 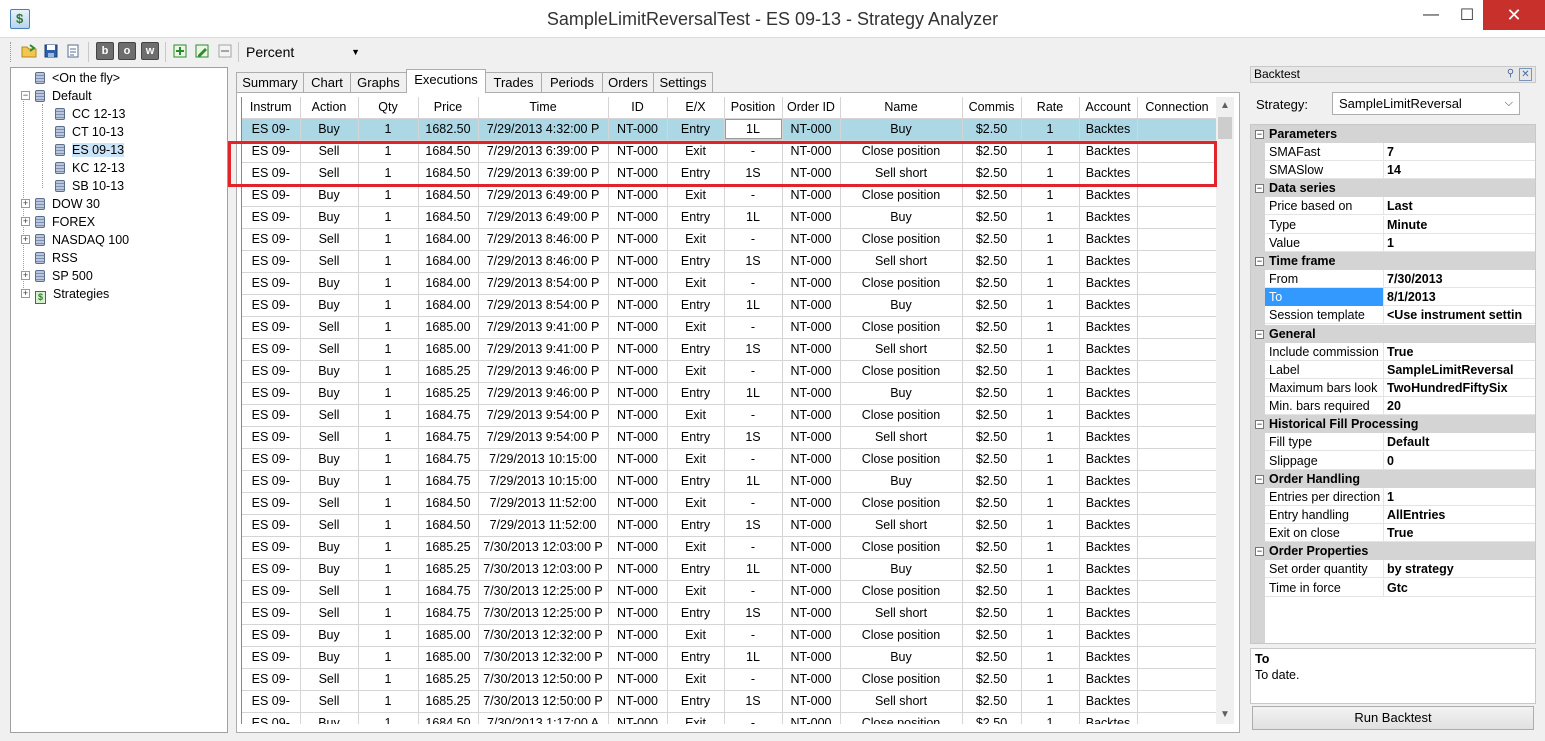 What do you see at coordinates (75, 240) in the screenshot?
I see `tree-item-nasdaq-100: + NASDAQ 100` at bounding box center [75, 240].